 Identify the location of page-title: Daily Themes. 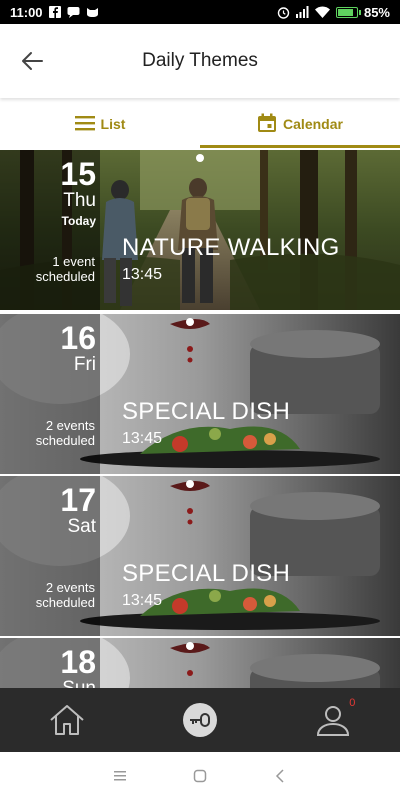
(200, 60).